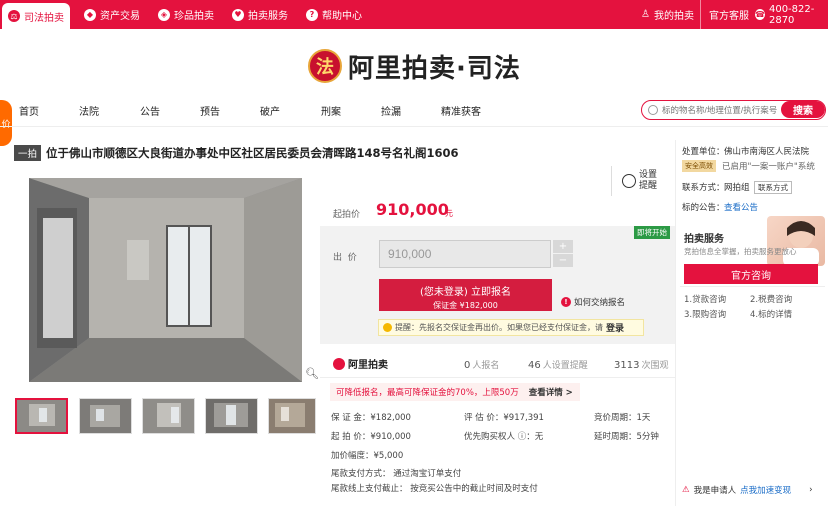  I want to click on view-count-label: 次围观, so click(655, 366).